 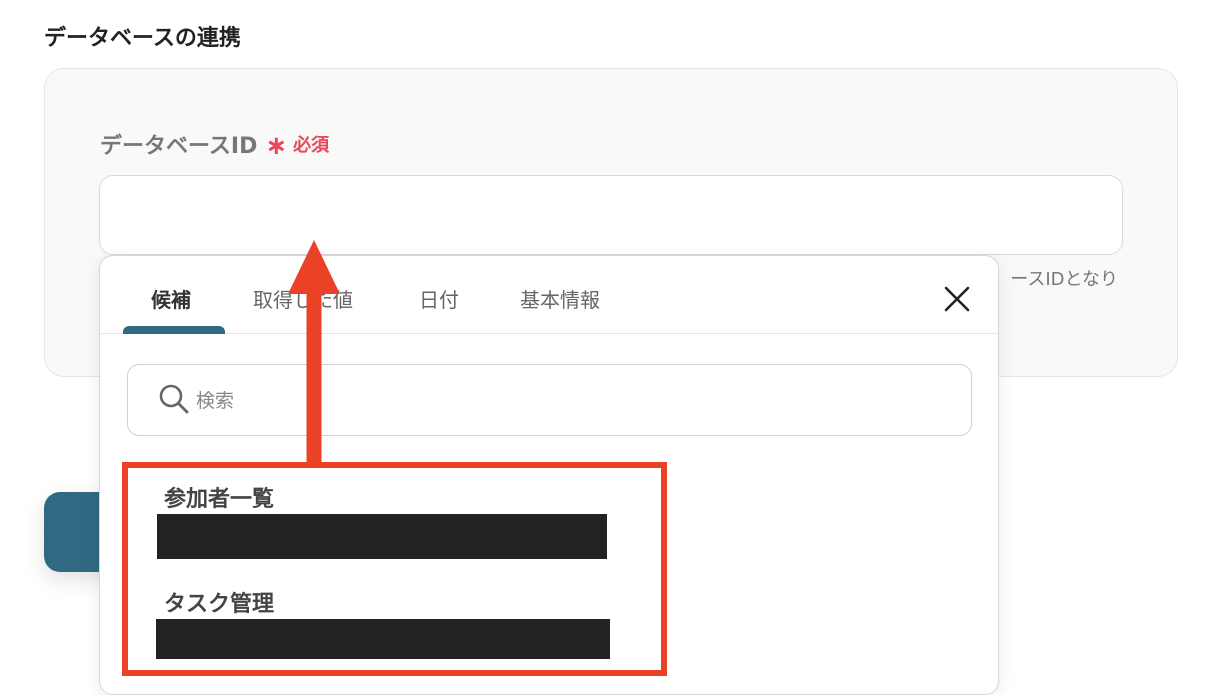 What do you see at coordinates (174, 330) in the screenshot?
I see `active-tab-indicator` at bounding box center [174, 330].